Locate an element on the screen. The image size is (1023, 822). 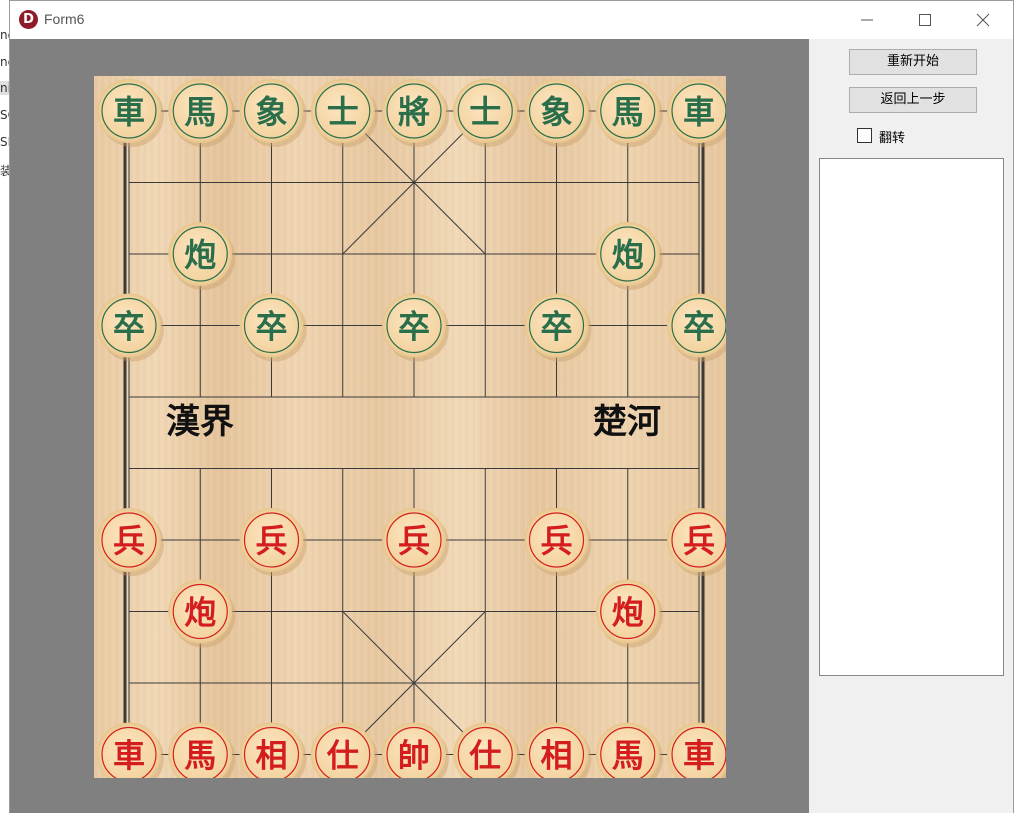
background-text: SC is located at coordinates (4, 115).